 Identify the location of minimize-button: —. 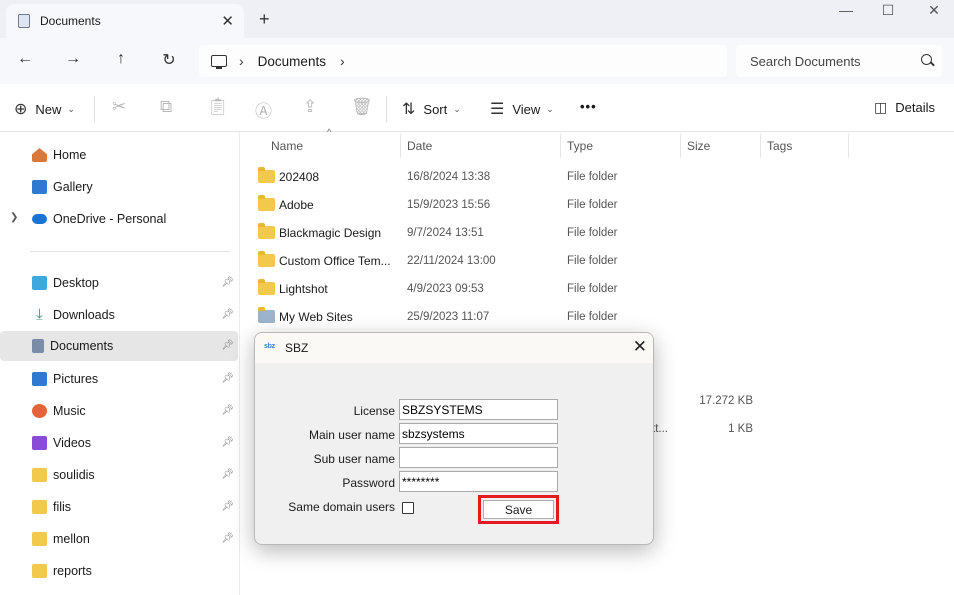
(846, 10).